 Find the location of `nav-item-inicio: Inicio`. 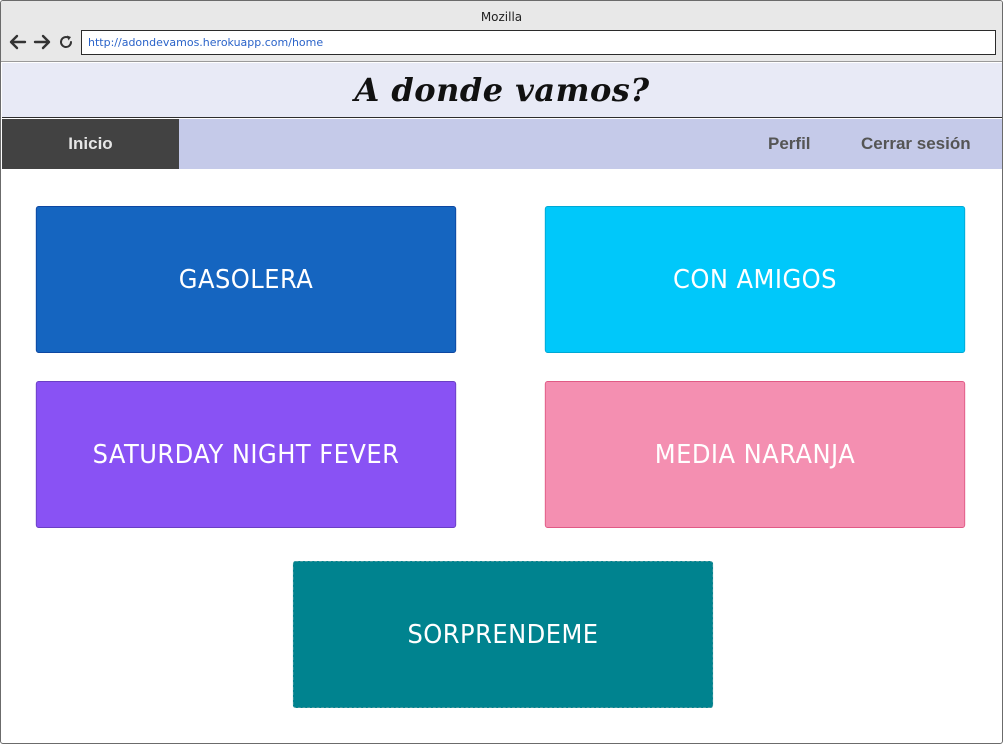

nav-item-inicio: Inicio is located at coordinates (90, 144).